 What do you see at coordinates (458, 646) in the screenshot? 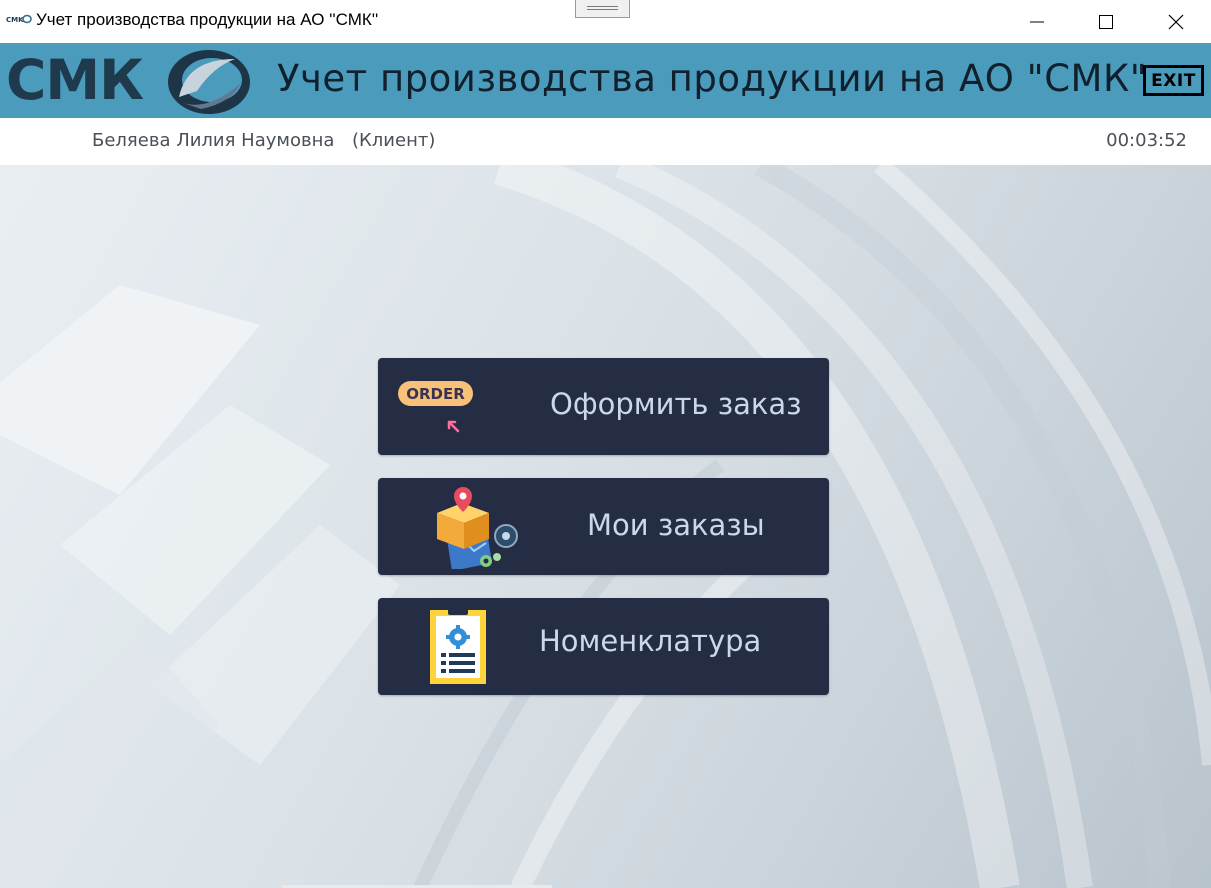
I see `clipboard-gear-icon` at bounding box center [458, 646].